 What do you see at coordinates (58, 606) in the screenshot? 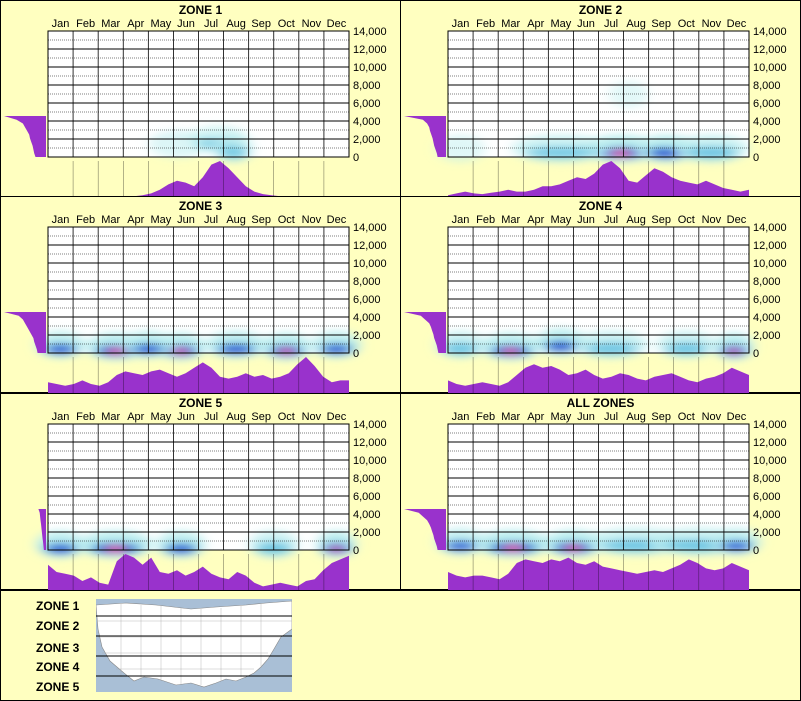
I see `zone-1-label: ZONE 1` at bounding box center [58, 606].